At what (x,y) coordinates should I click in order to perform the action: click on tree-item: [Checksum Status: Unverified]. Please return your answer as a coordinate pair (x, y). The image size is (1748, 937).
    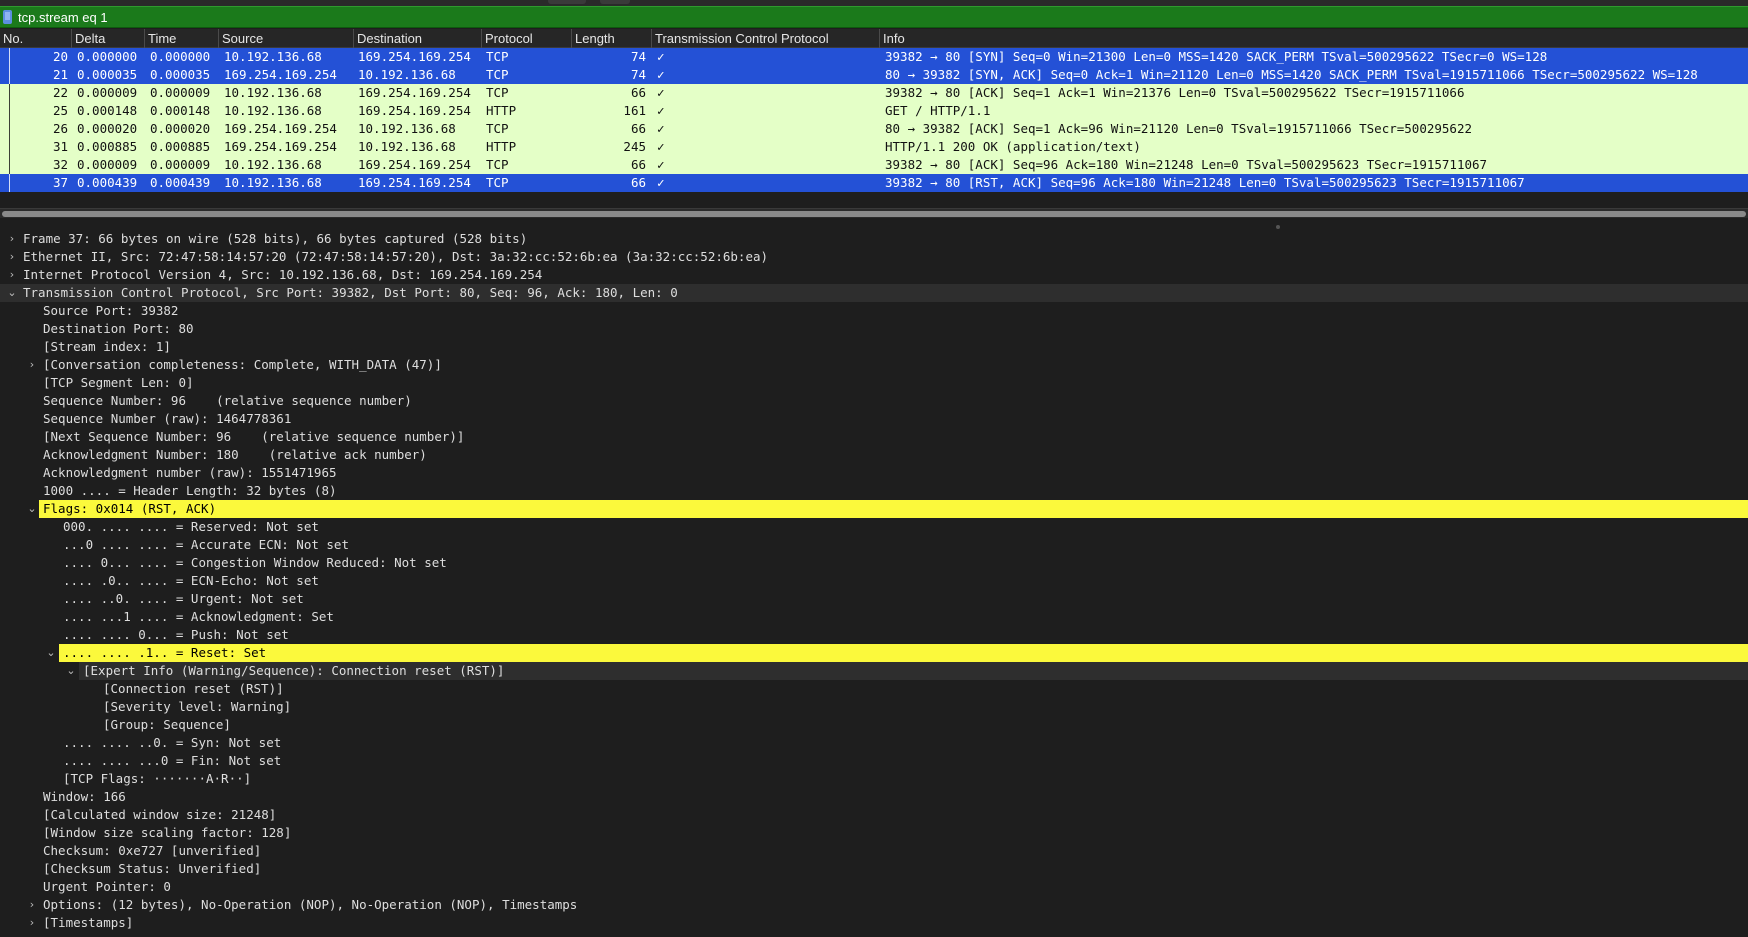
    Looking at the image, I should click on (874, 869).